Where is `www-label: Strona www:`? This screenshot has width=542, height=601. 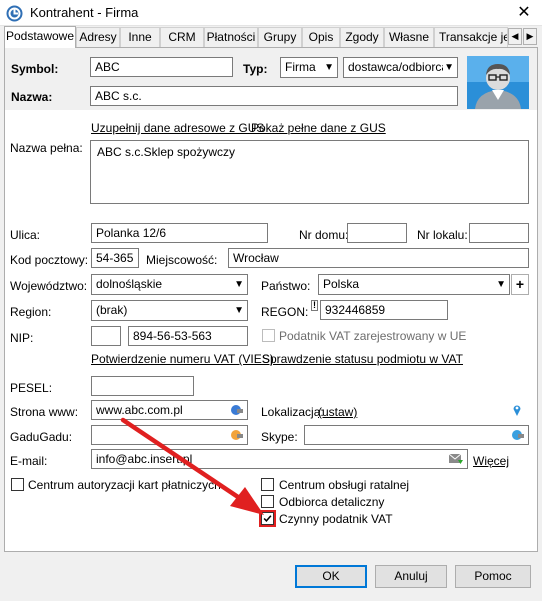
www-label: Strona www: is located at coordinates (44, 412).